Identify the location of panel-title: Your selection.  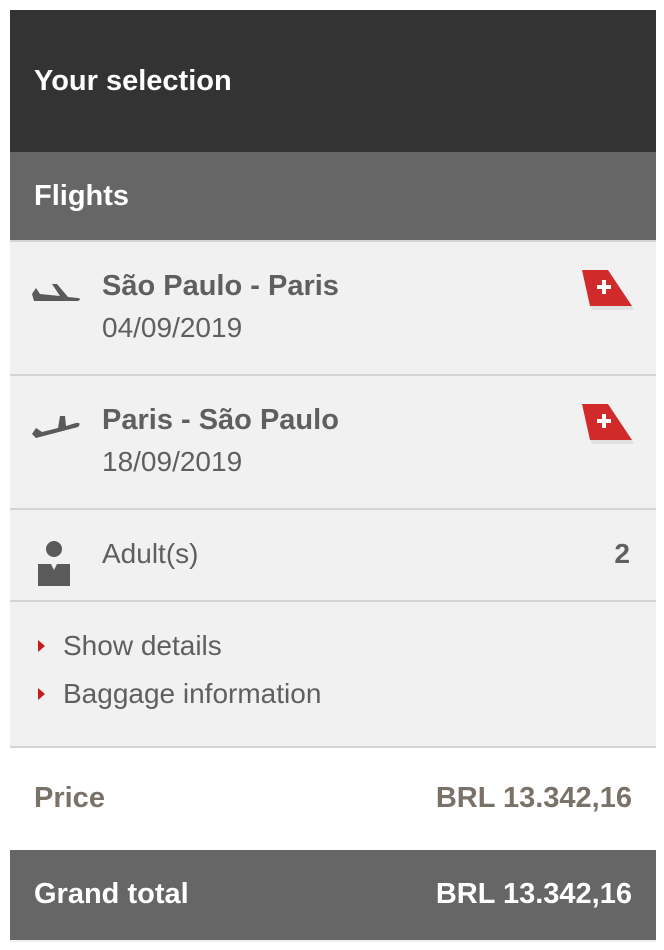
(333, 81).